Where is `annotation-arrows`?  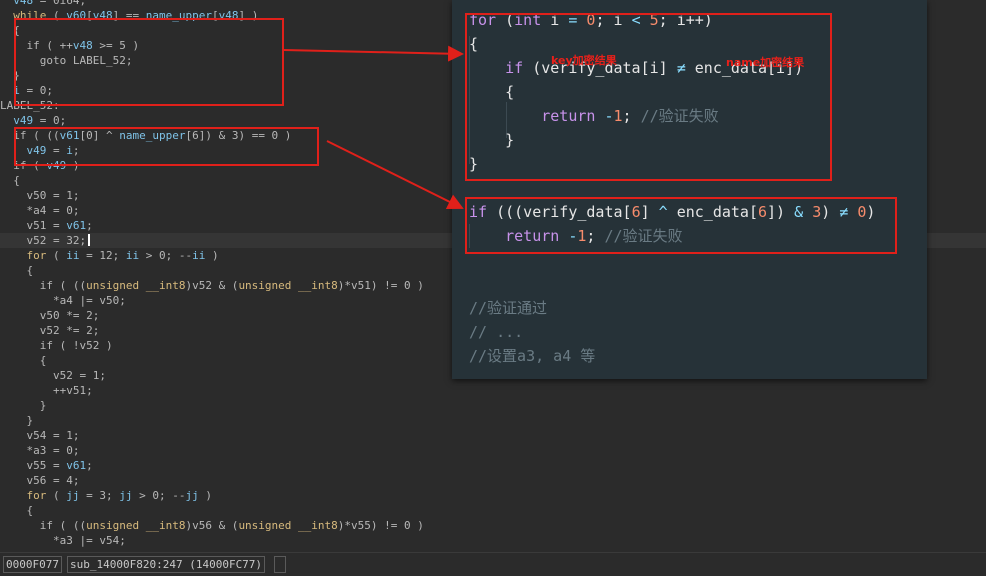
annotation-arrows is located at coordinates (373, 127).